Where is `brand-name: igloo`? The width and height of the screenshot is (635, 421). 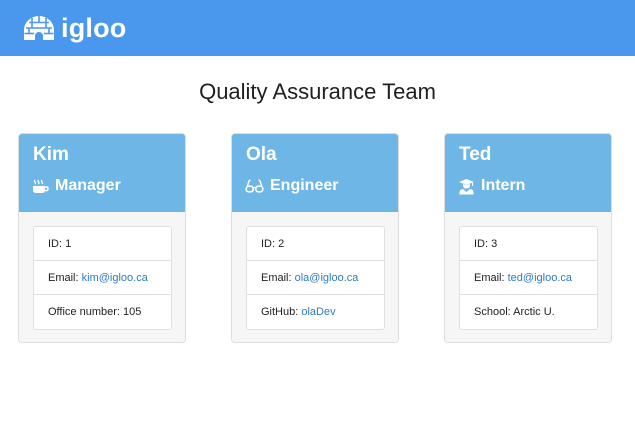 brand-name: igloo is located at coordinates (94, 27).